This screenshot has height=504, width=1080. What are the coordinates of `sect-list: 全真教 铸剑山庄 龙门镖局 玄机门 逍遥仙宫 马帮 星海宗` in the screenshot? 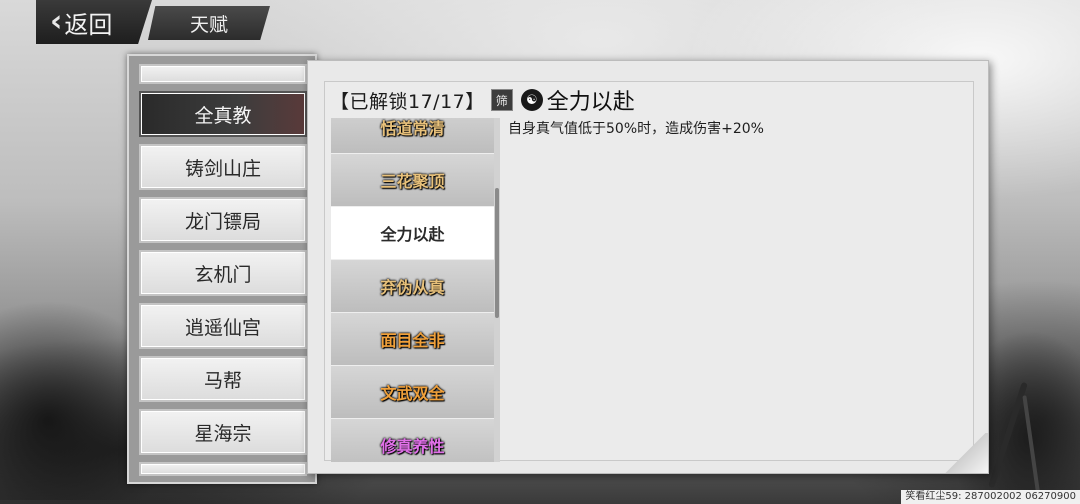 It's located at (223, 270).